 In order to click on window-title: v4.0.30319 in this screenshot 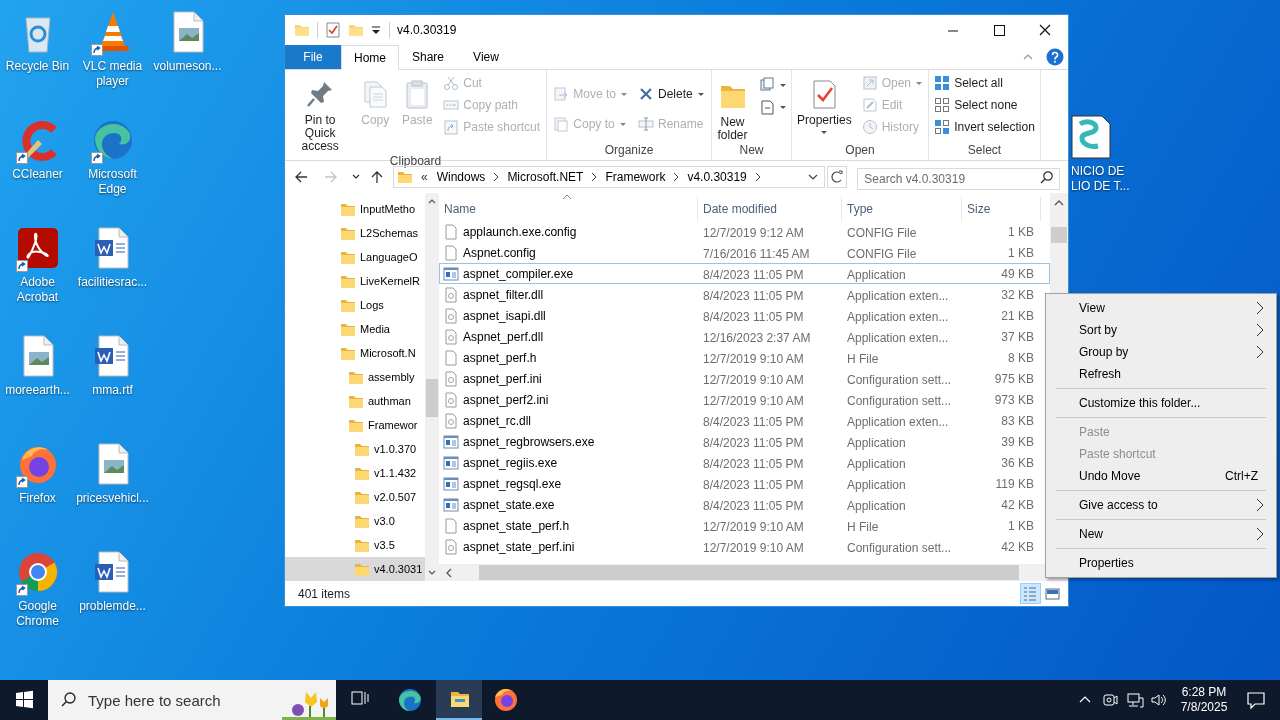, I will do `click(427, 30)`.